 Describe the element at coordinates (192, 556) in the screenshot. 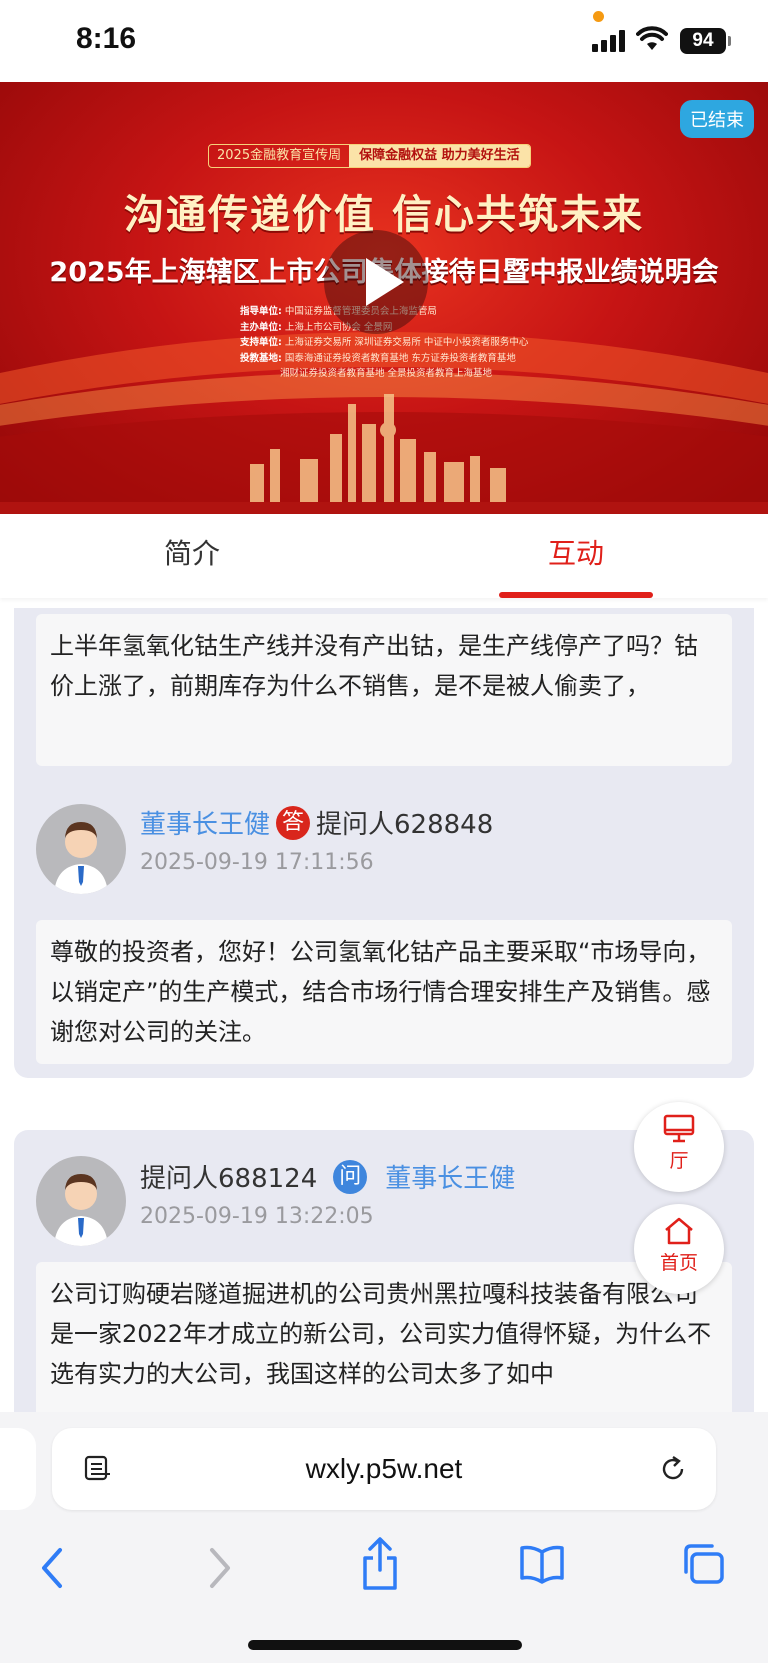

I see `tab-intro: 简介` at that location.